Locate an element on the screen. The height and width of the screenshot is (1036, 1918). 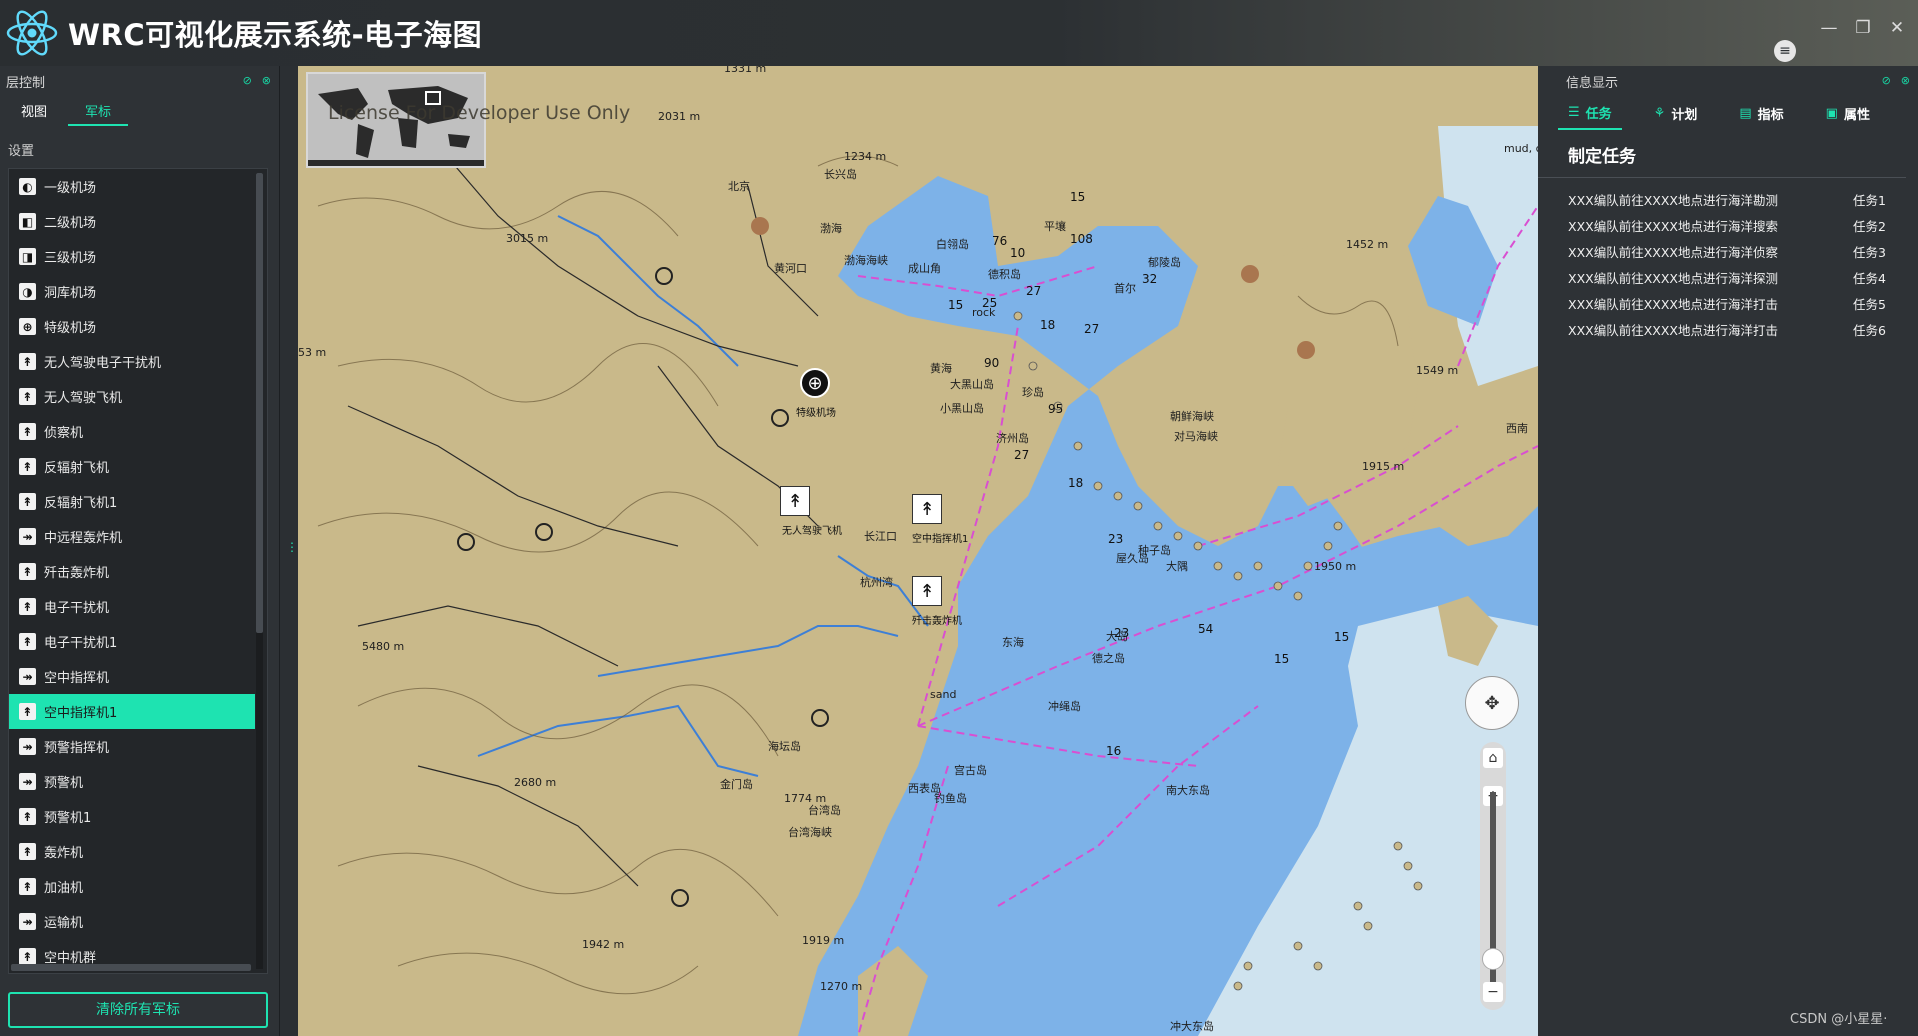
symbol-list-item: ↟ 空中指挥机1 is located at coordinates (132, 711).